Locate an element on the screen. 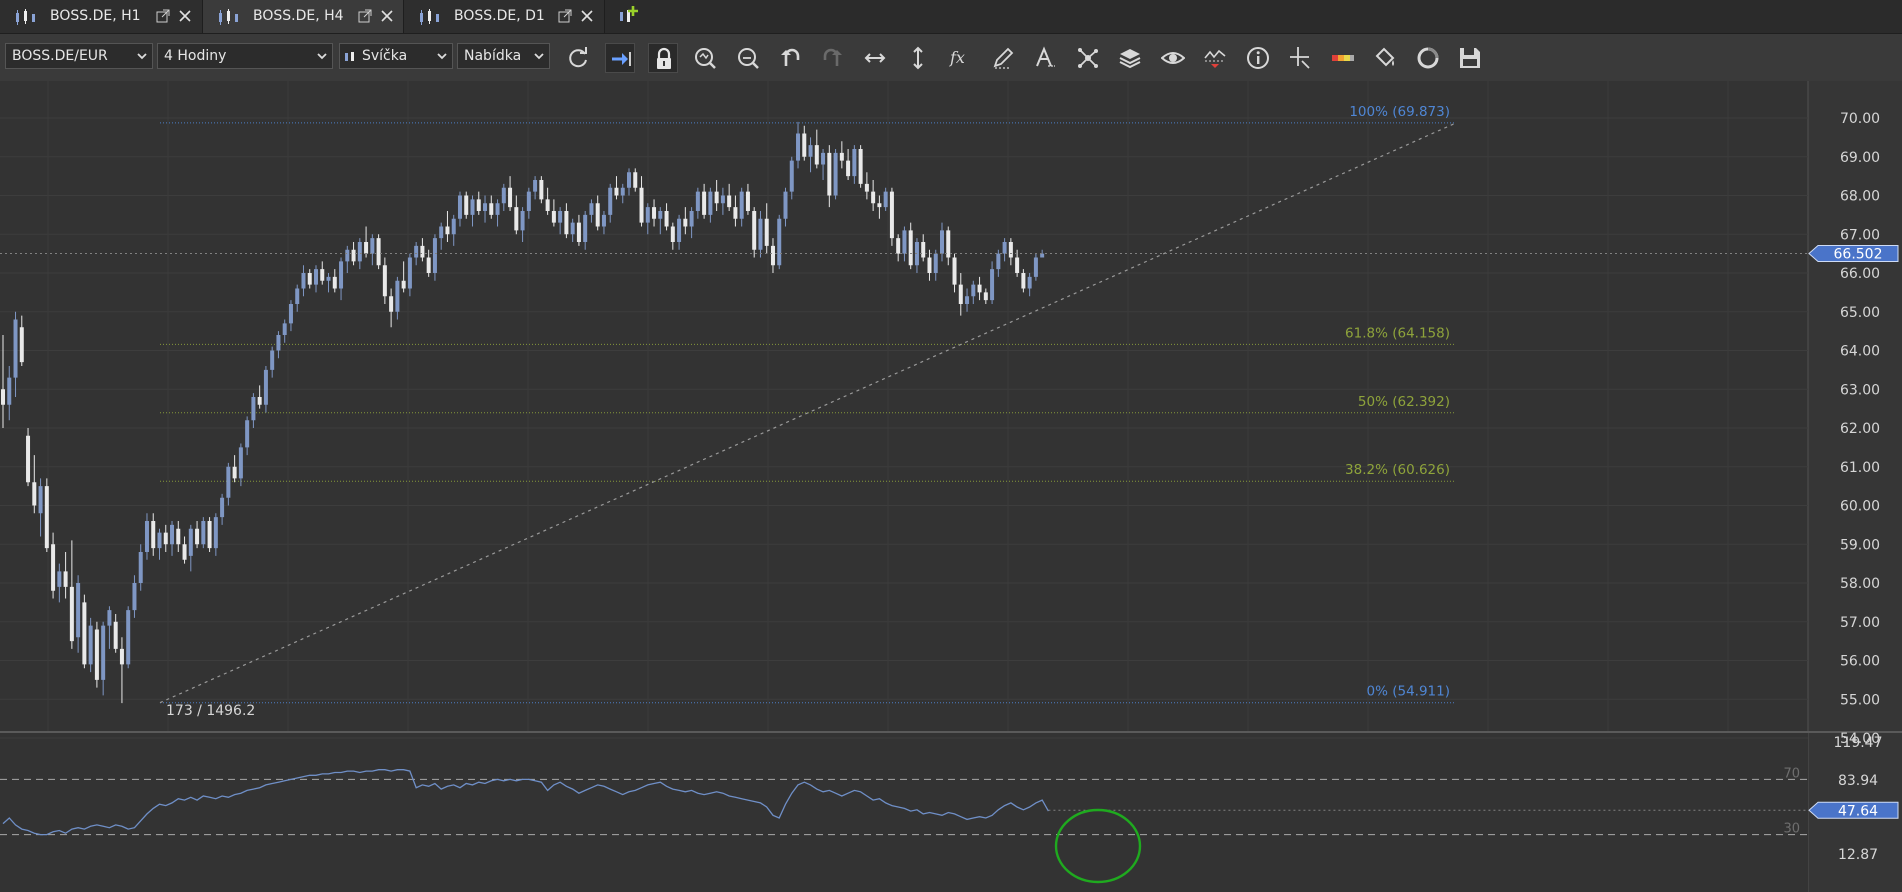 This screenshot has width=1902, height=892. draw-pencil-icon is located at coordinates (1003, 58).